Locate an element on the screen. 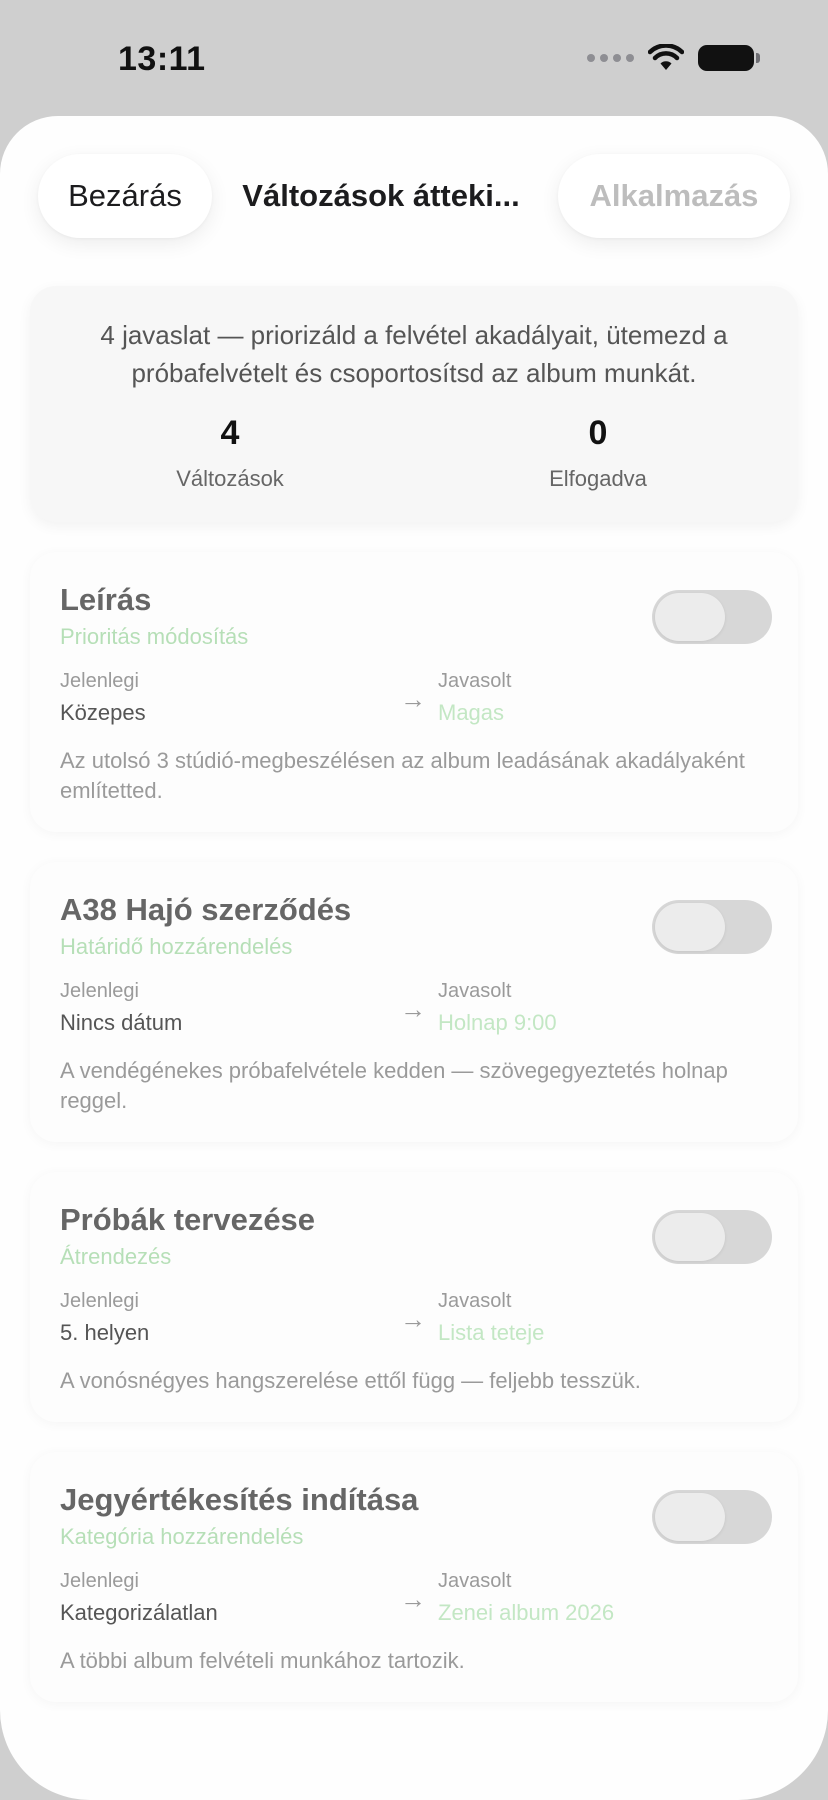  status-bar: 13:11 is located at coordinates (414, 58).